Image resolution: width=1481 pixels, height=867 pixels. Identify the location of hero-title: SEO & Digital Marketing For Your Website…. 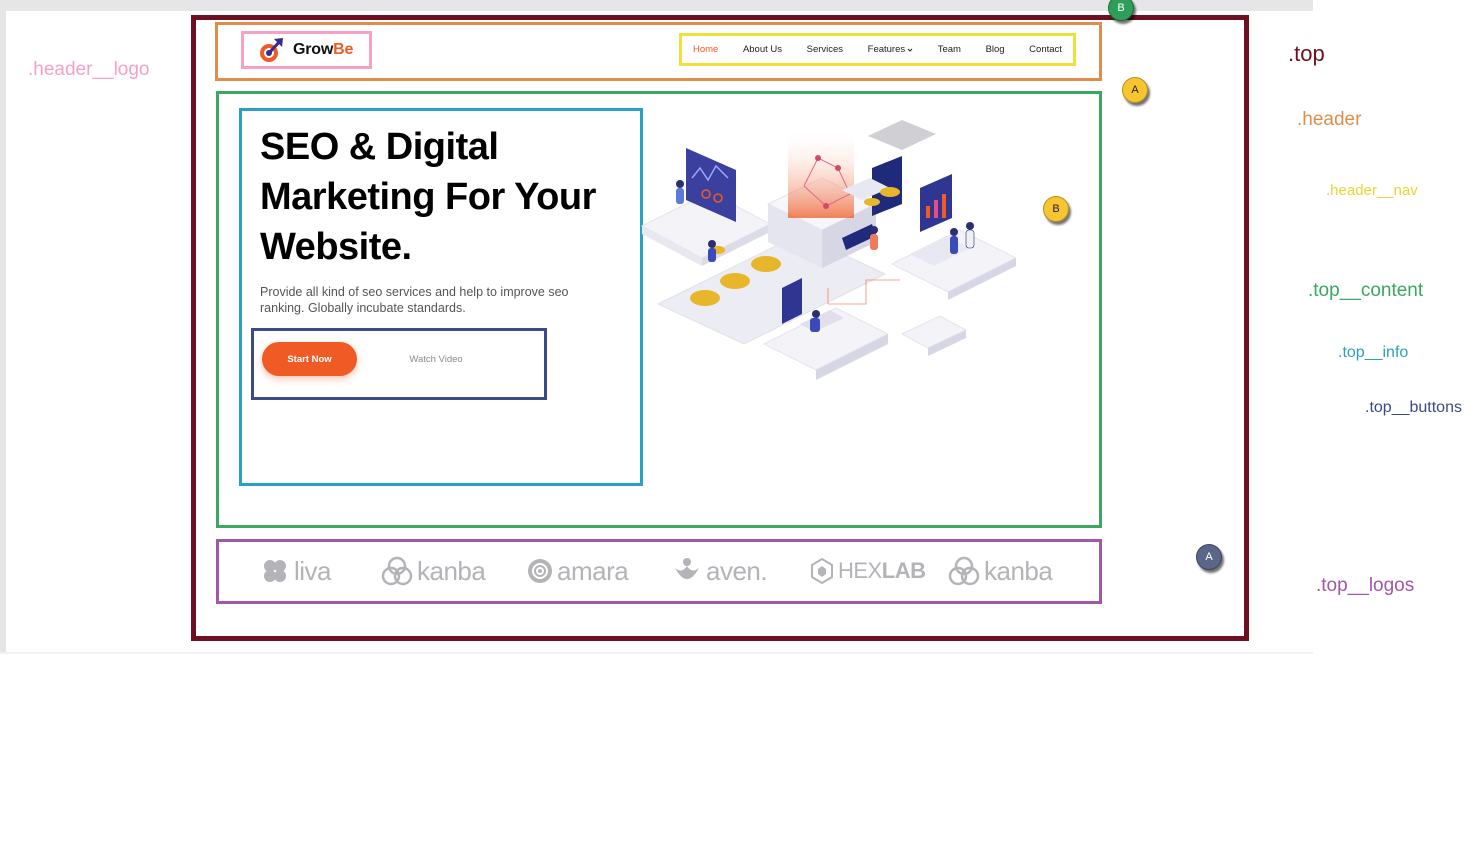
(428, 197).